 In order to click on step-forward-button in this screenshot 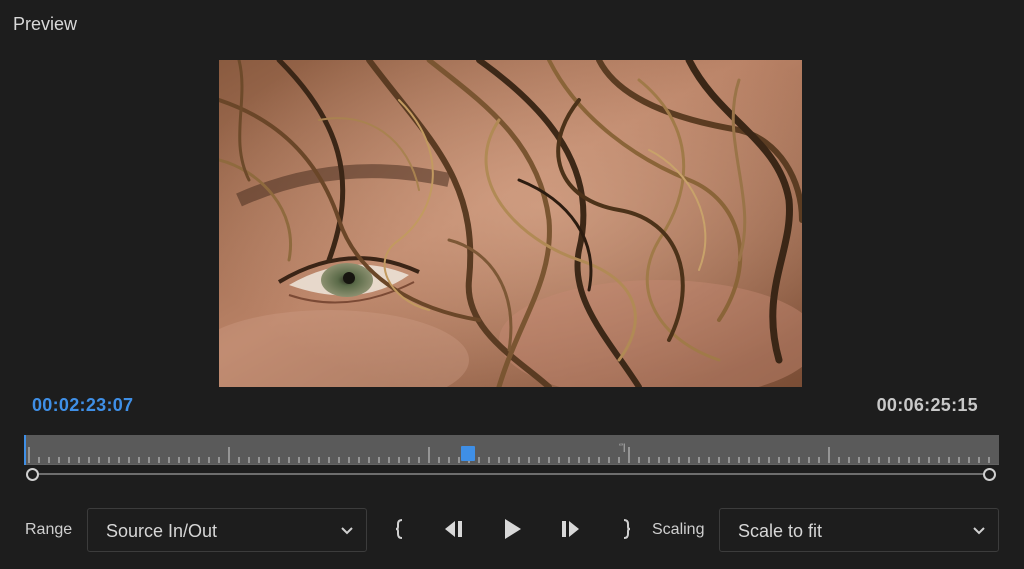, I will do `click(570, 531)`.